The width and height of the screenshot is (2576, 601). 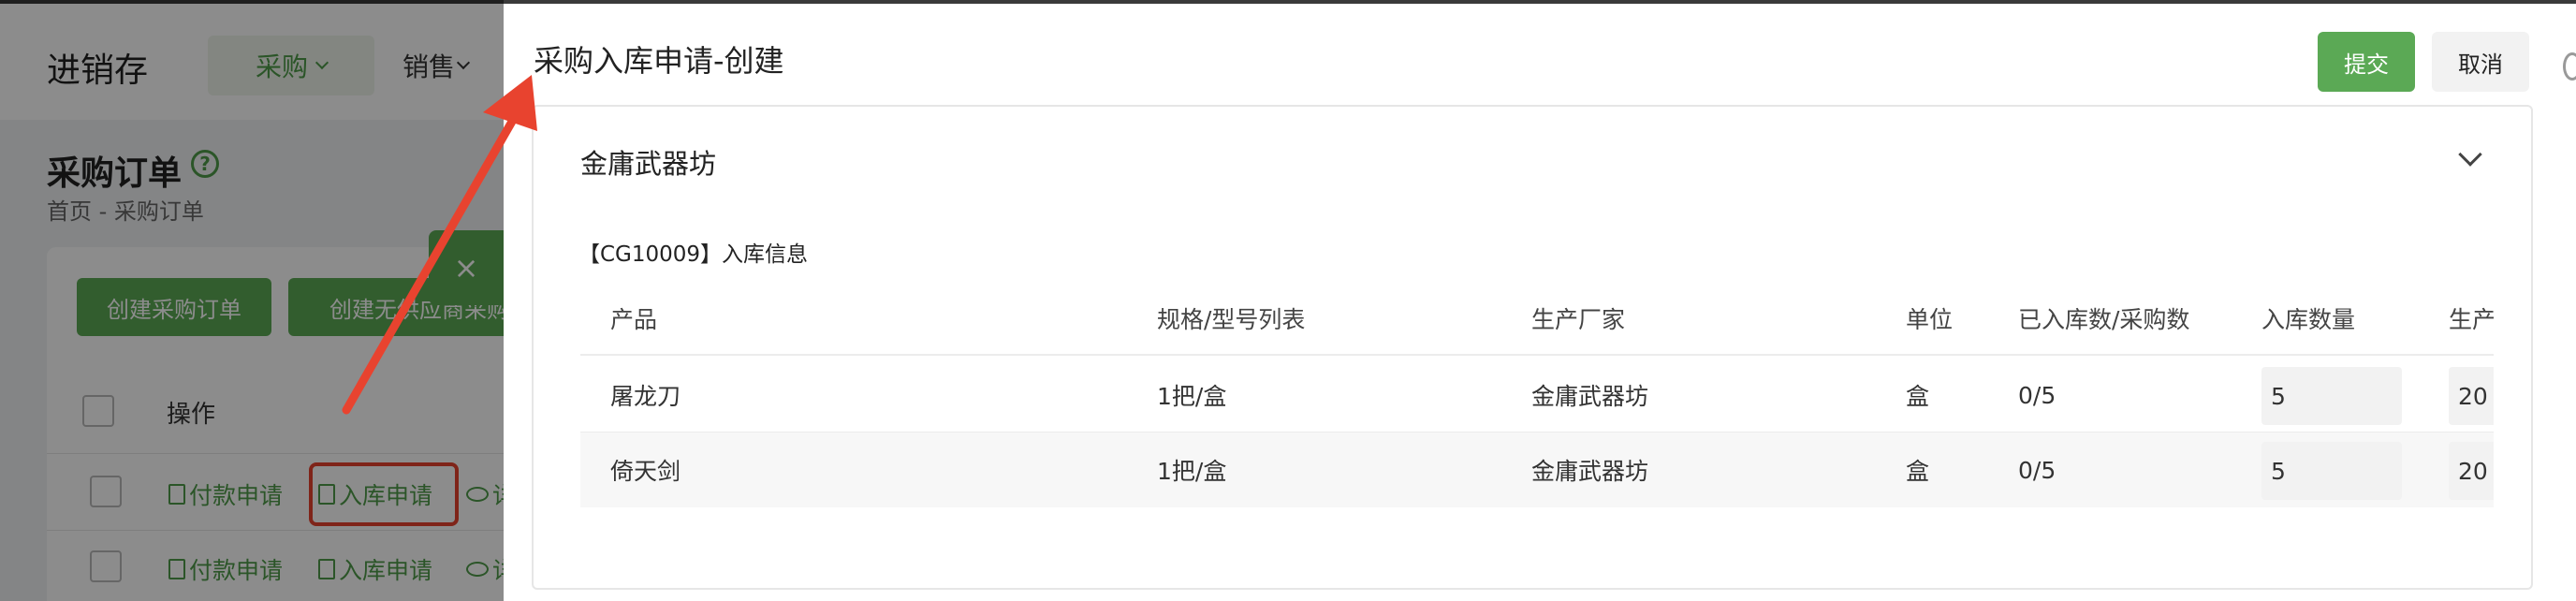 I want to click on annotation-arrow, so click(x=439, y=245).